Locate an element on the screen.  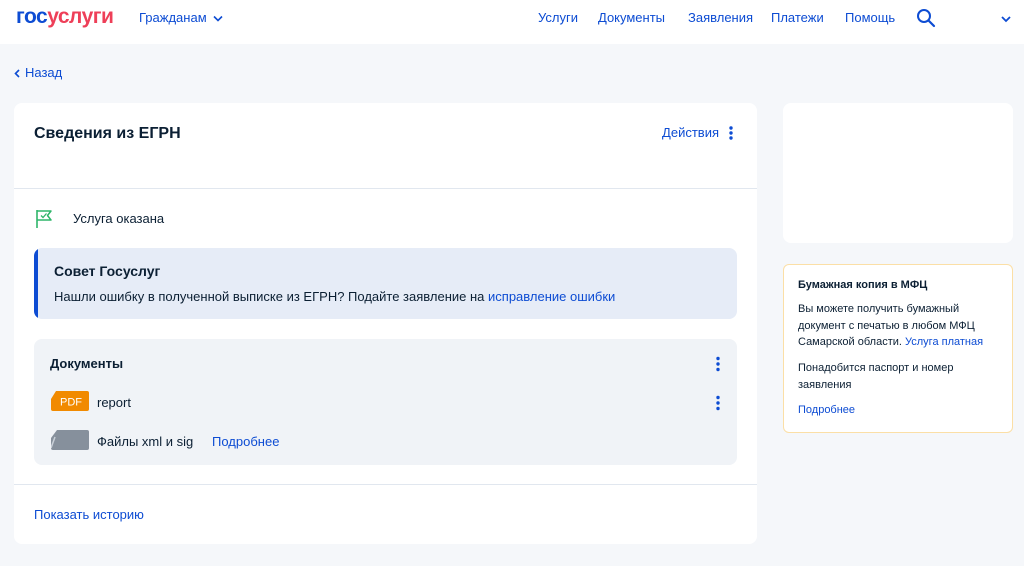
back-label: Назад is located at coordinates (44, 72).